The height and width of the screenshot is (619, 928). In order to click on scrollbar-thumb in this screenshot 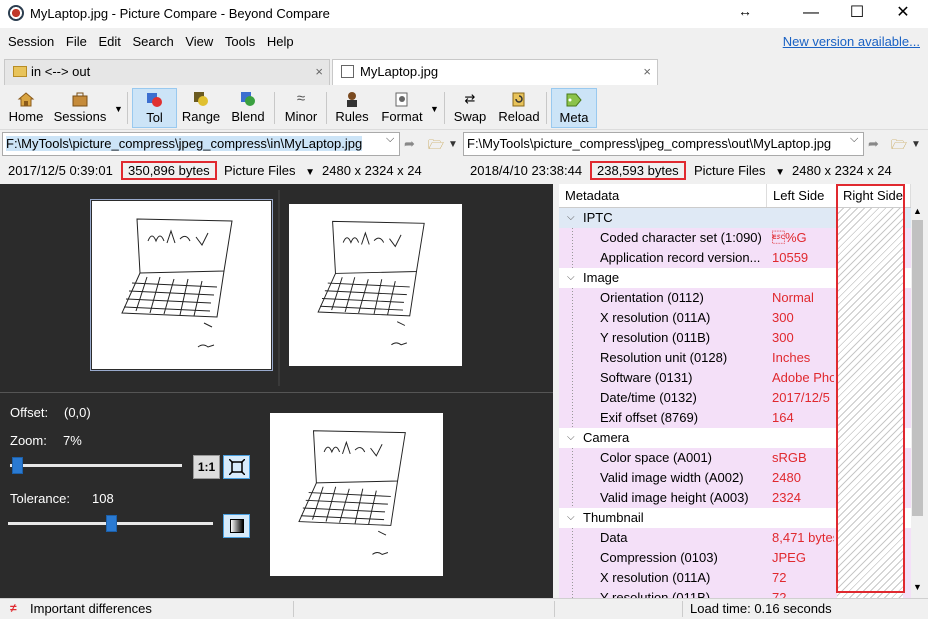, I will do `click(917, 368)`.